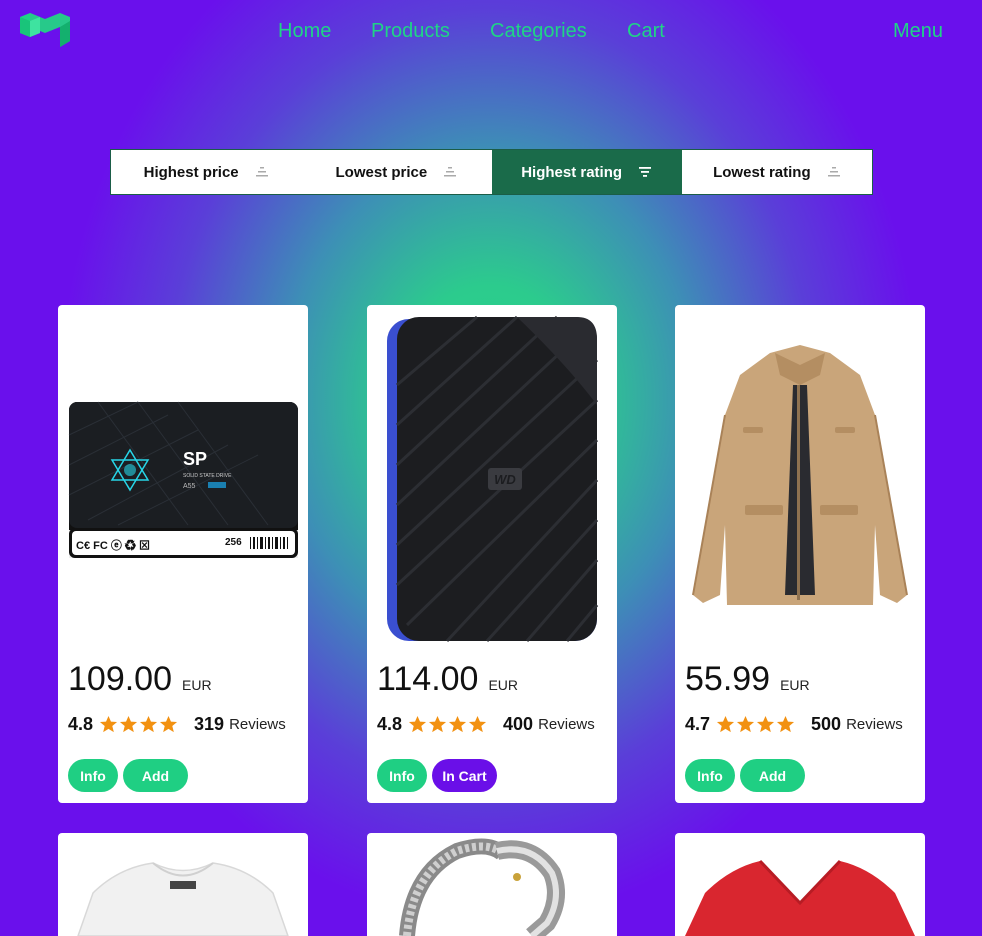 The height and width of the screenshot is (936, 982). Describe the element at coordinates (233, 542) in the screenshot. I see `svg-text: 256` at that location.